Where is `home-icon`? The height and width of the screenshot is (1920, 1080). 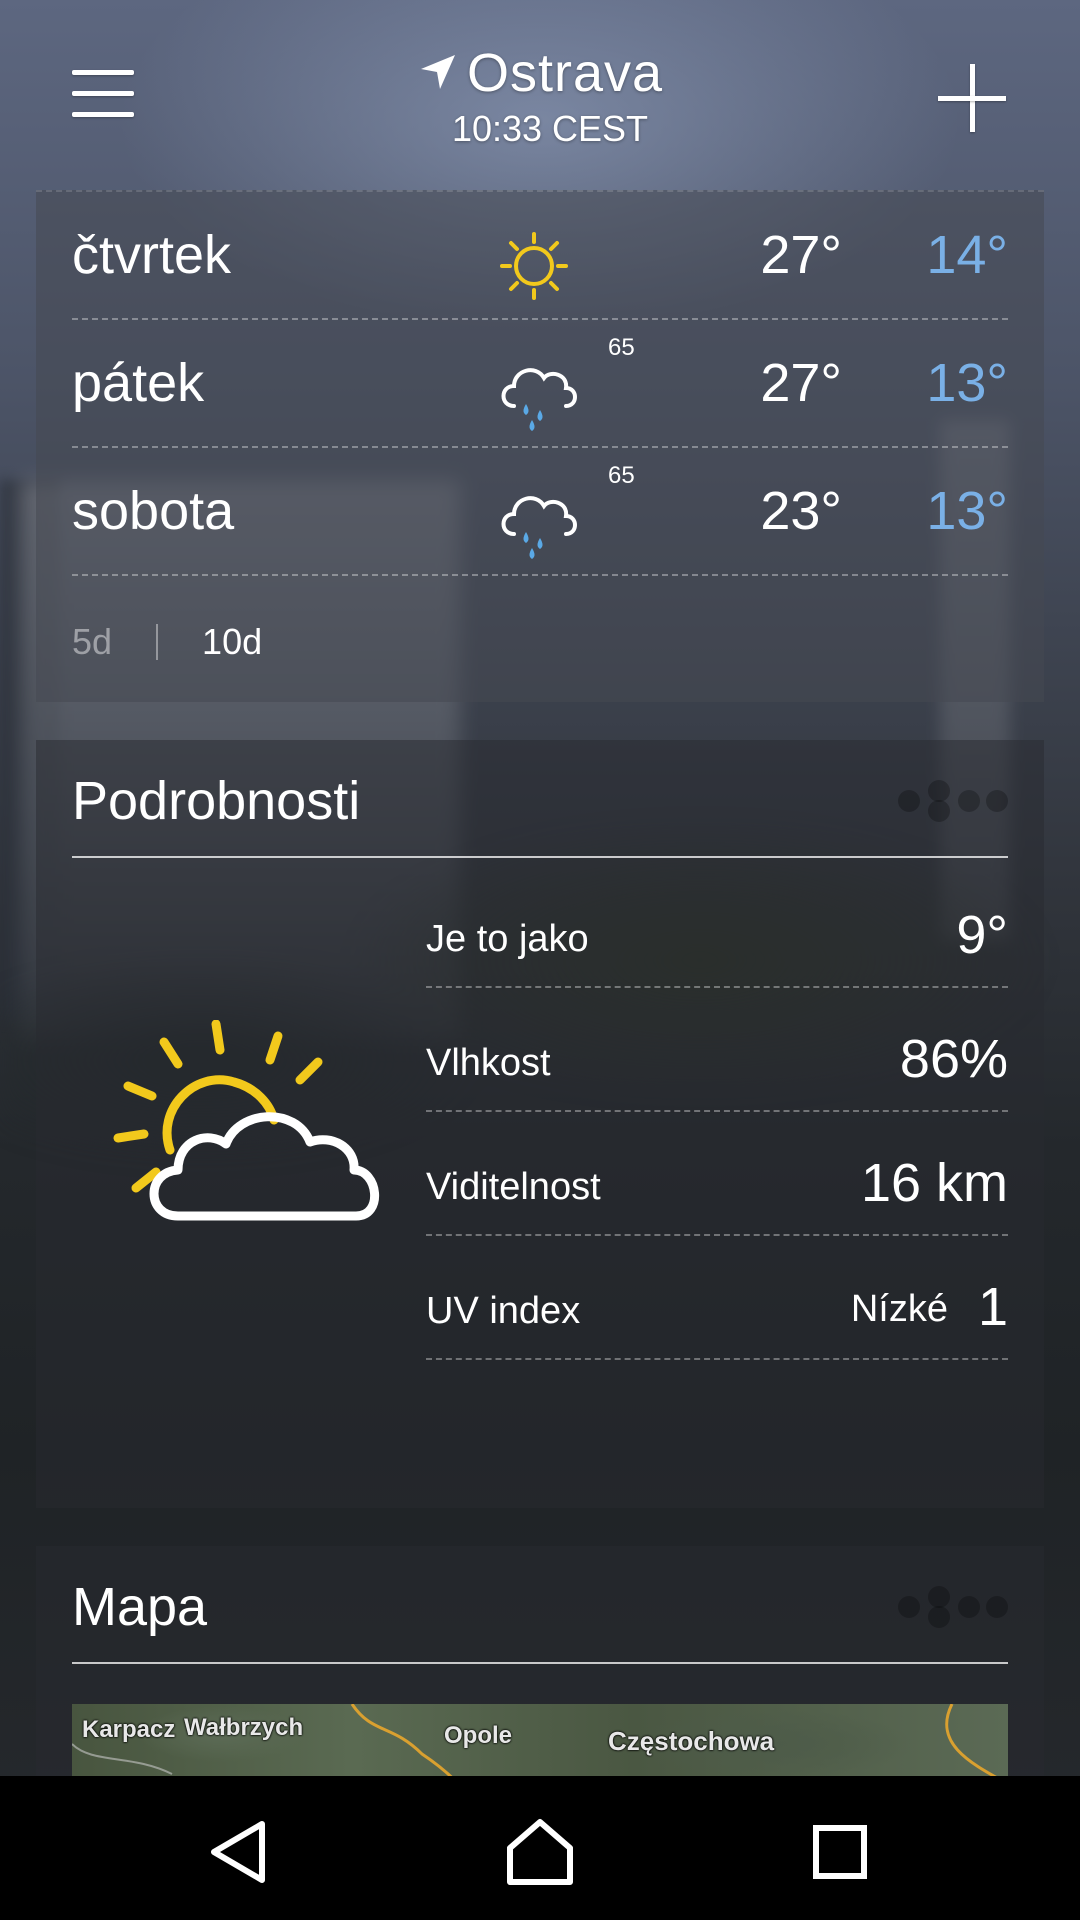
home-icon is located at coordinates (540, 1852).